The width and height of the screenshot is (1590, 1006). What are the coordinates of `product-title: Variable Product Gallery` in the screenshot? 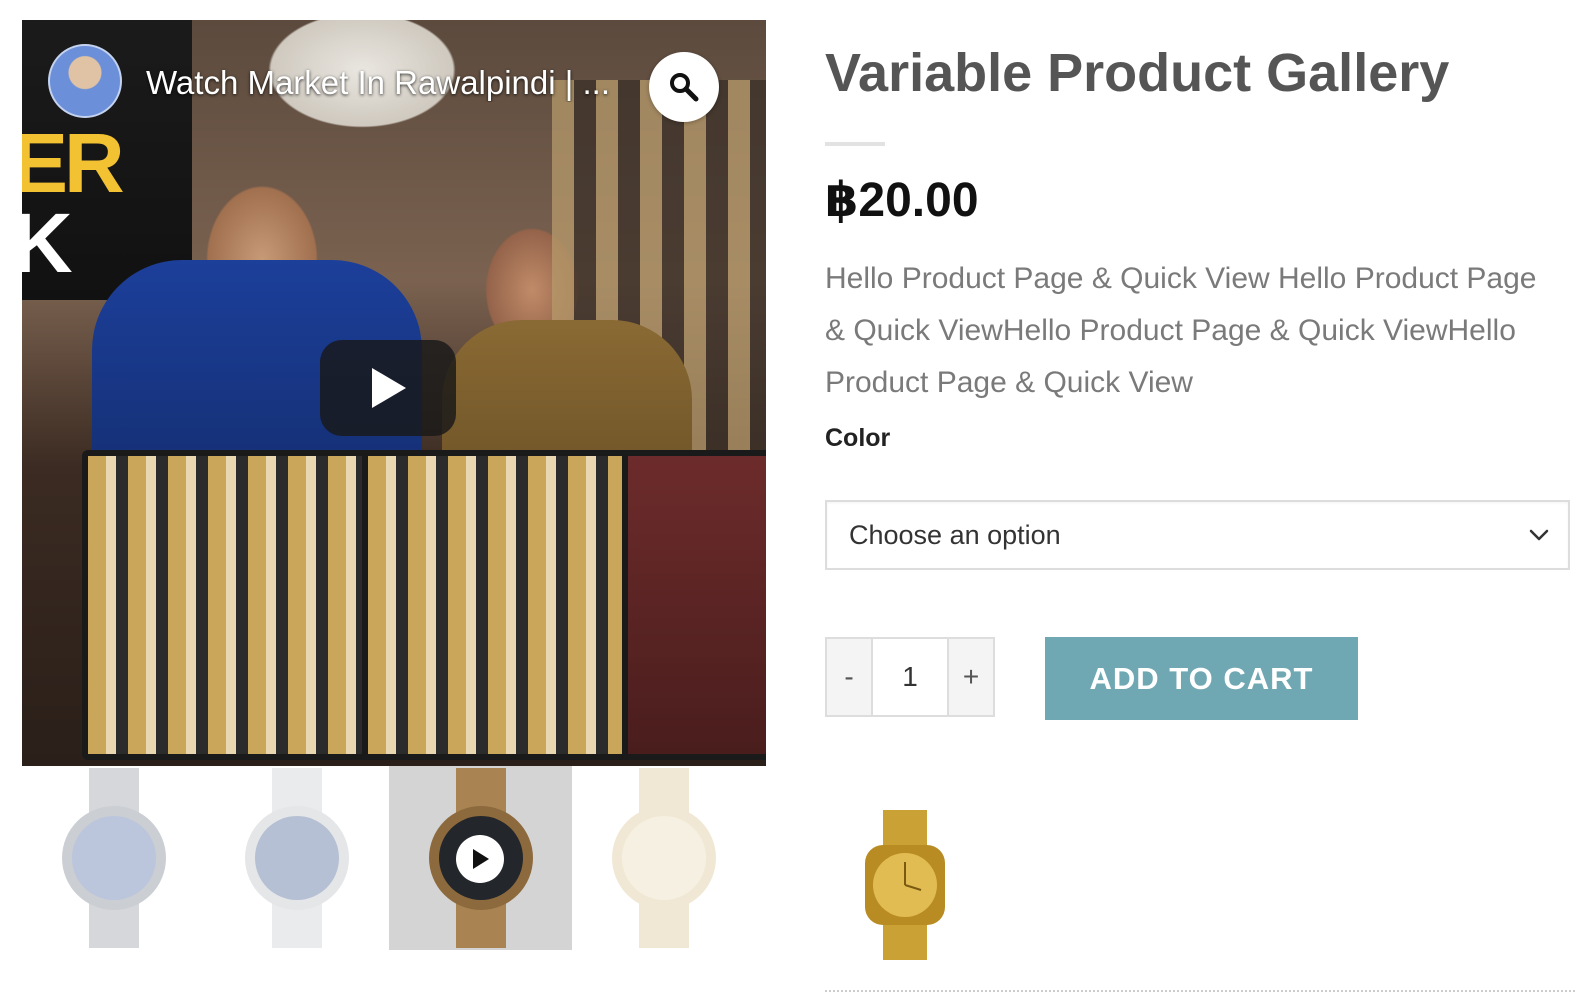 It's located at (1137, 73).